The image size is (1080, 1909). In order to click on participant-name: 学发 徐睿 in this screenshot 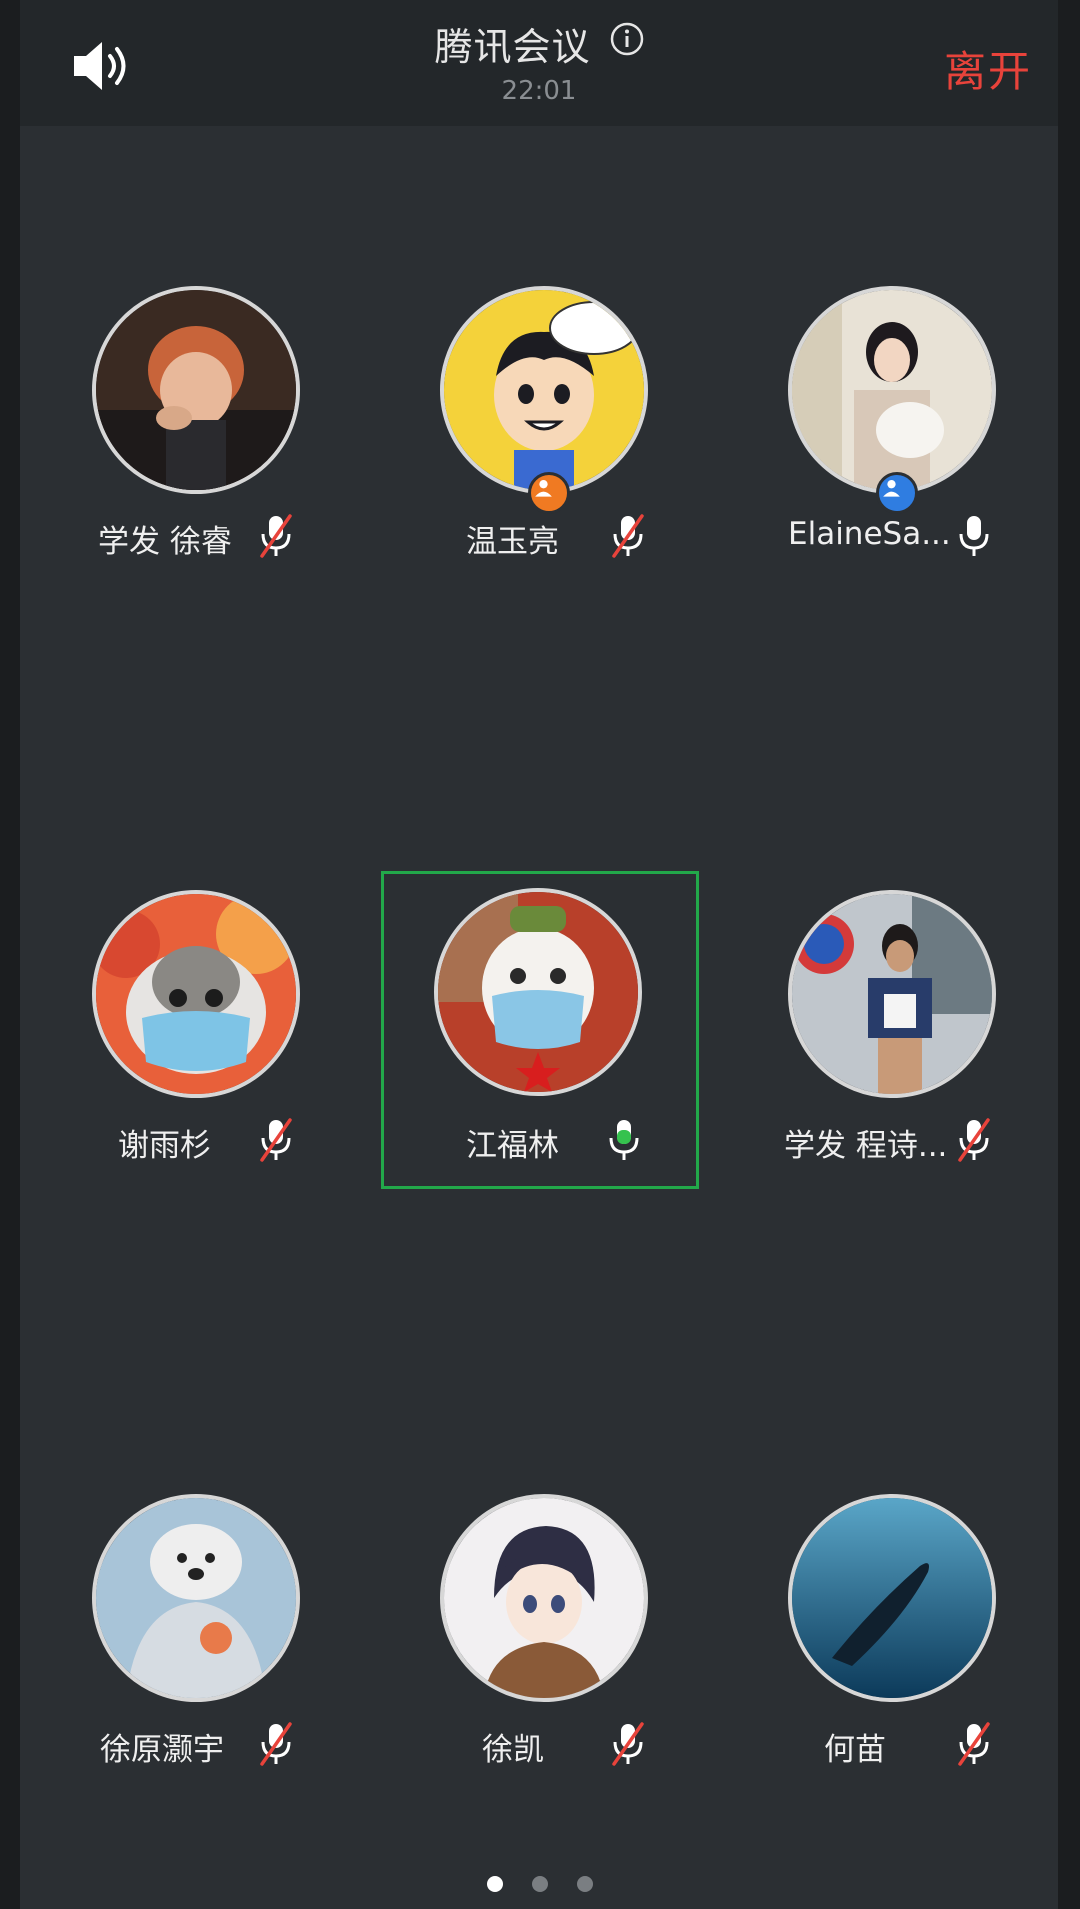, I will do `click(165, 542)`.